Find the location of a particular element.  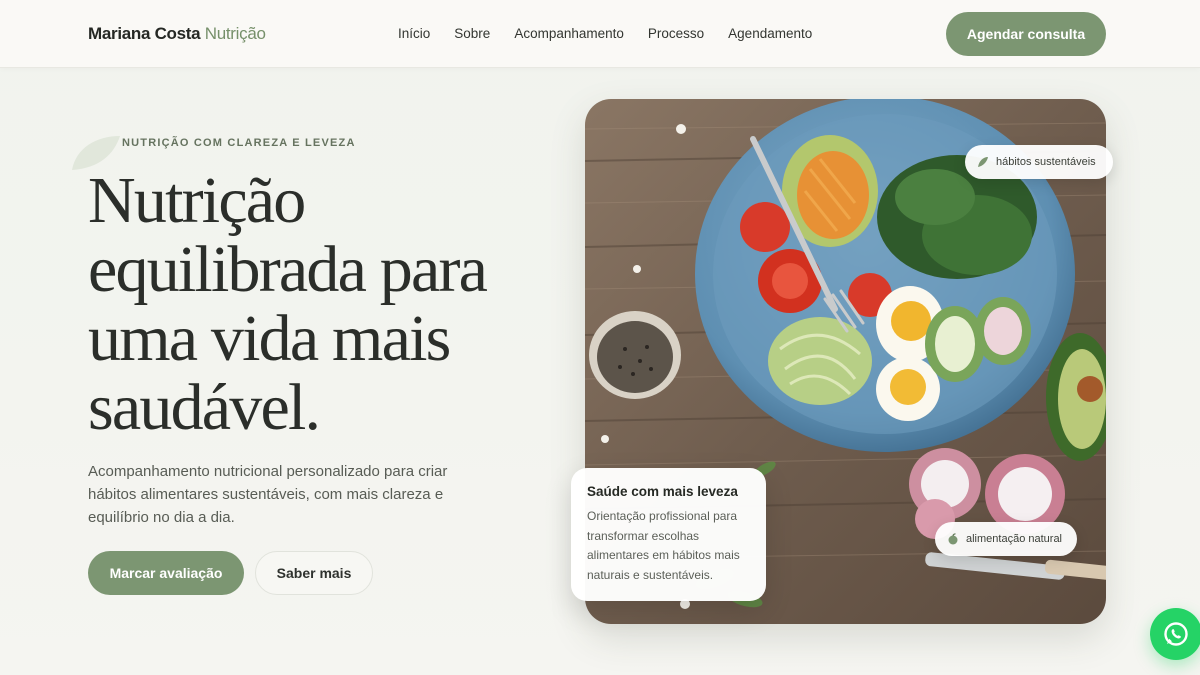

natural-food-label: alimentação natural is located at coordinates (1014, 539).